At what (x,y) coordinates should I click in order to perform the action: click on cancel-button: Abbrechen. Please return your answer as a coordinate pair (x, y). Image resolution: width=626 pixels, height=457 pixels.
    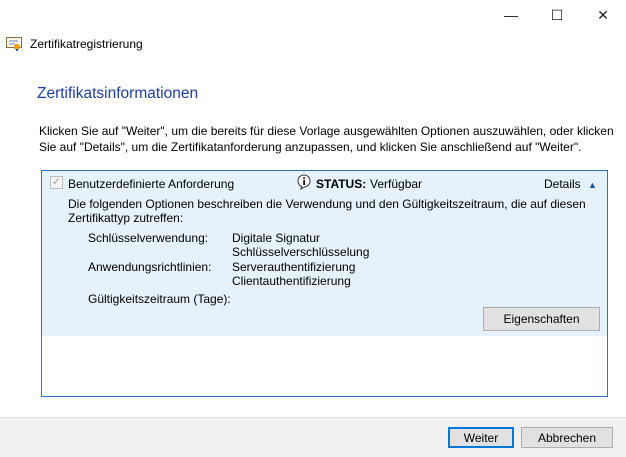
    Looking at the image, I should click on (567, 437).